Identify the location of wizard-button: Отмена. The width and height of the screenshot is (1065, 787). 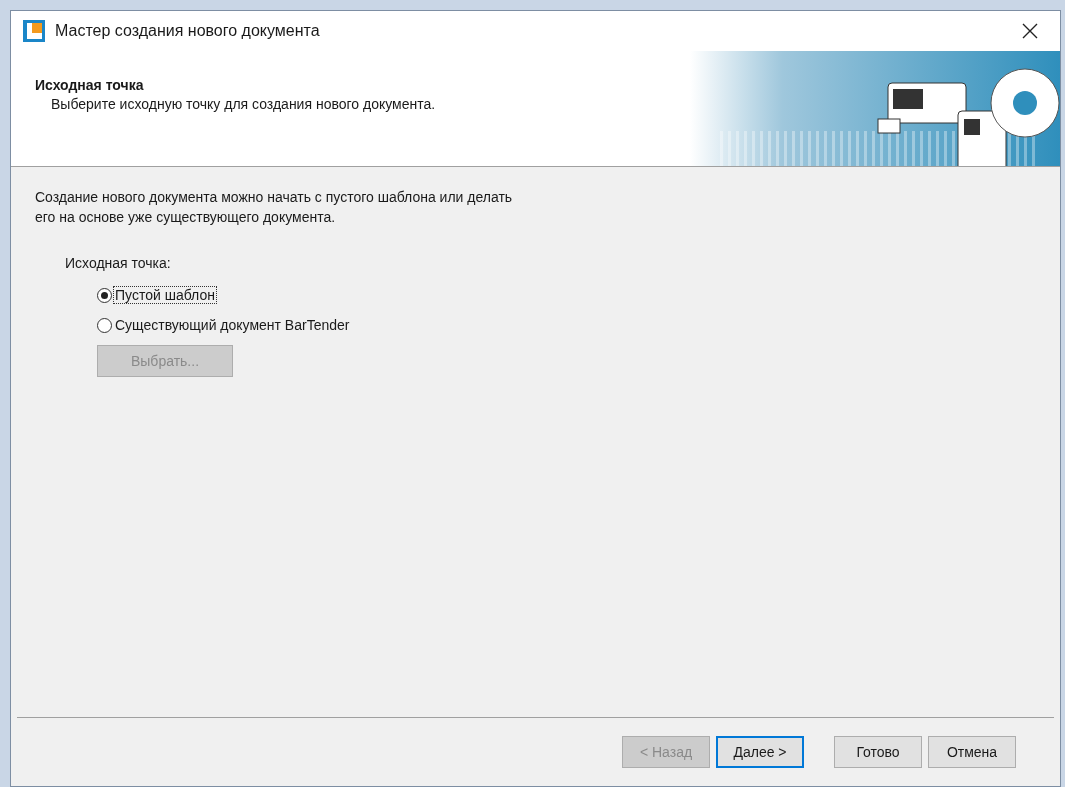
(972, 752).